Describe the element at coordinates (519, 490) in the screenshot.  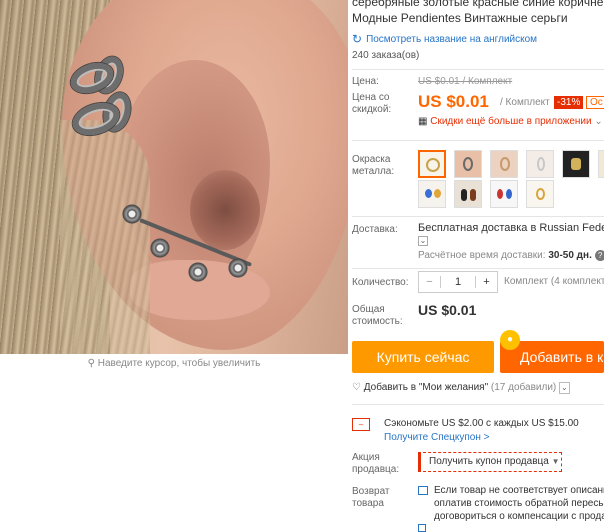
I see `returns-text-line: Если товар не соответствует описани` at that location.